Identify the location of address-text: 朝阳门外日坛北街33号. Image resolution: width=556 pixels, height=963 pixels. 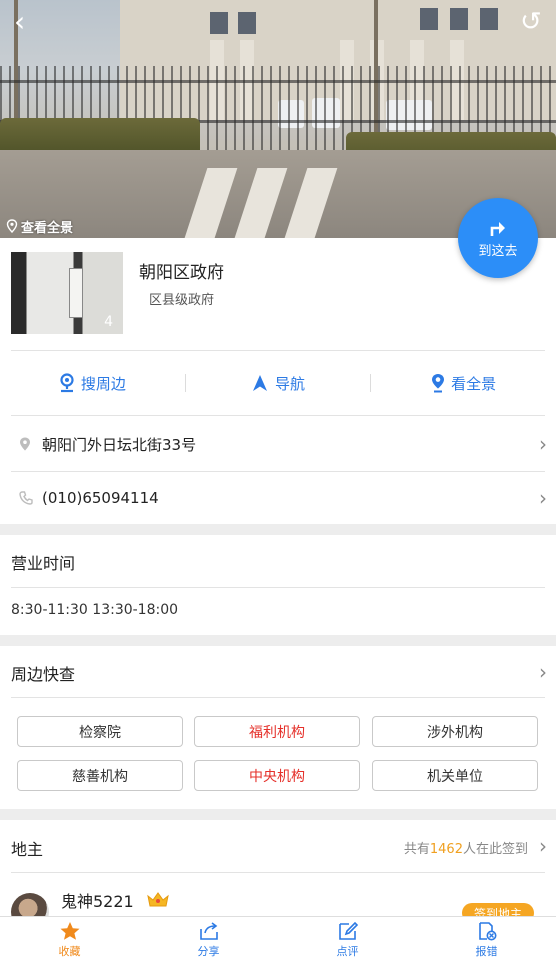
(119, 444).